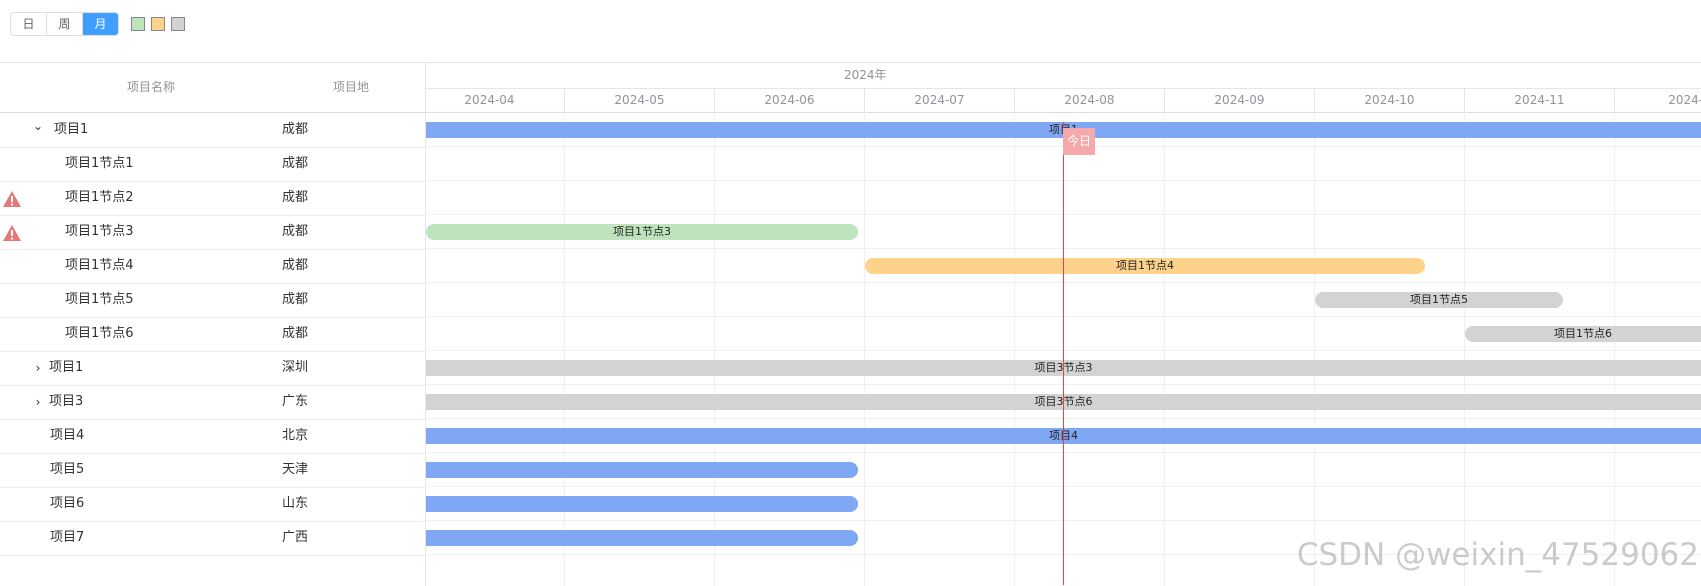 The height and width of the screenshot is (586, 1701). Describe the element at coordinates (99, 265) in the screenshot. I see `row-name: 项目1节点4` at that location.